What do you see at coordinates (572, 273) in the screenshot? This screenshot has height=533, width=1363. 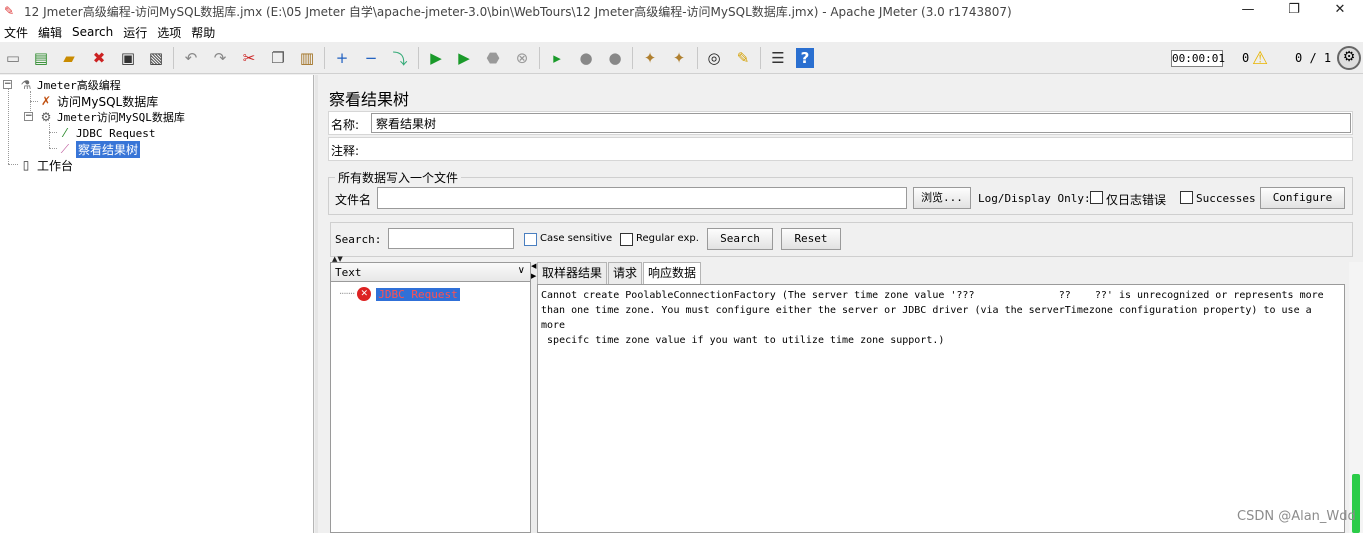 I see `tab-sampler-result: 取样器结果` at bounding box center [572, 273].